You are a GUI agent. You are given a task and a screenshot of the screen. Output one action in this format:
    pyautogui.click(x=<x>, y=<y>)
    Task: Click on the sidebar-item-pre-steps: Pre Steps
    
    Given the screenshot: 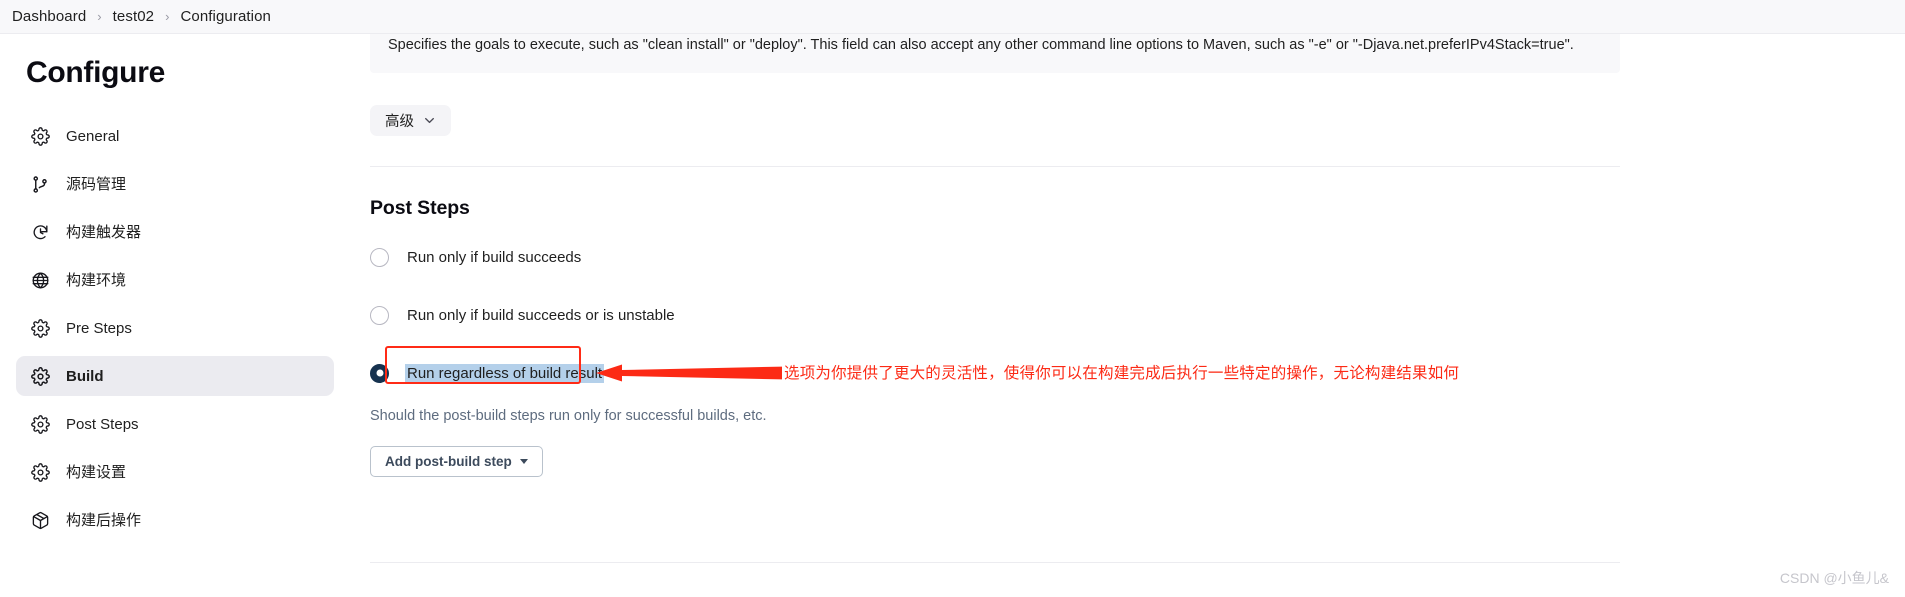 What is the action you would take?
    pyautogui.click(x=175, y=328)
    